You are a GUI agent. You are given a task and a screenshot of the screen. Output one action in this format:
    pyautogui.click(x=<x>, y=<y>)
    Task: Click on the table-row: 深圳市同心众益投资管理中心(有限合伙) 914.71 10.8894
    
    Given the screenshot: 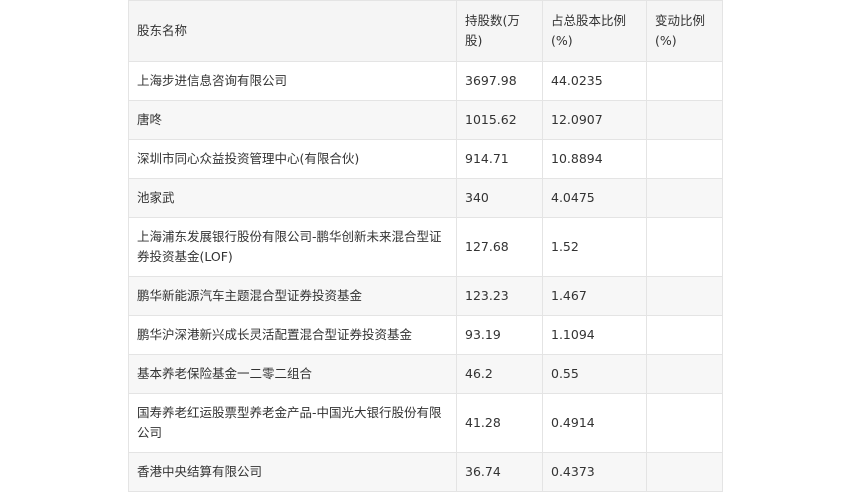 What is the action you would take?
    pyautogui.click(x=425, y=159)
    